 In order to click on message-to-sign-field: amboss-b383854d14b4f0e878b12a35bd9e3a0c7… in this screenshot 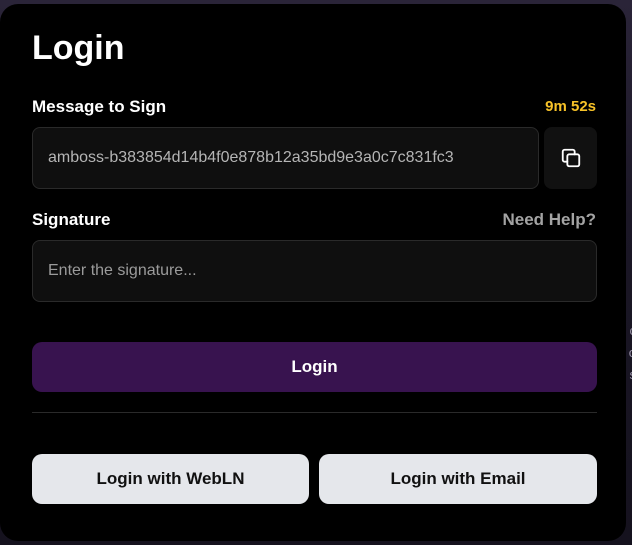, I will do `click(285, 158)`.